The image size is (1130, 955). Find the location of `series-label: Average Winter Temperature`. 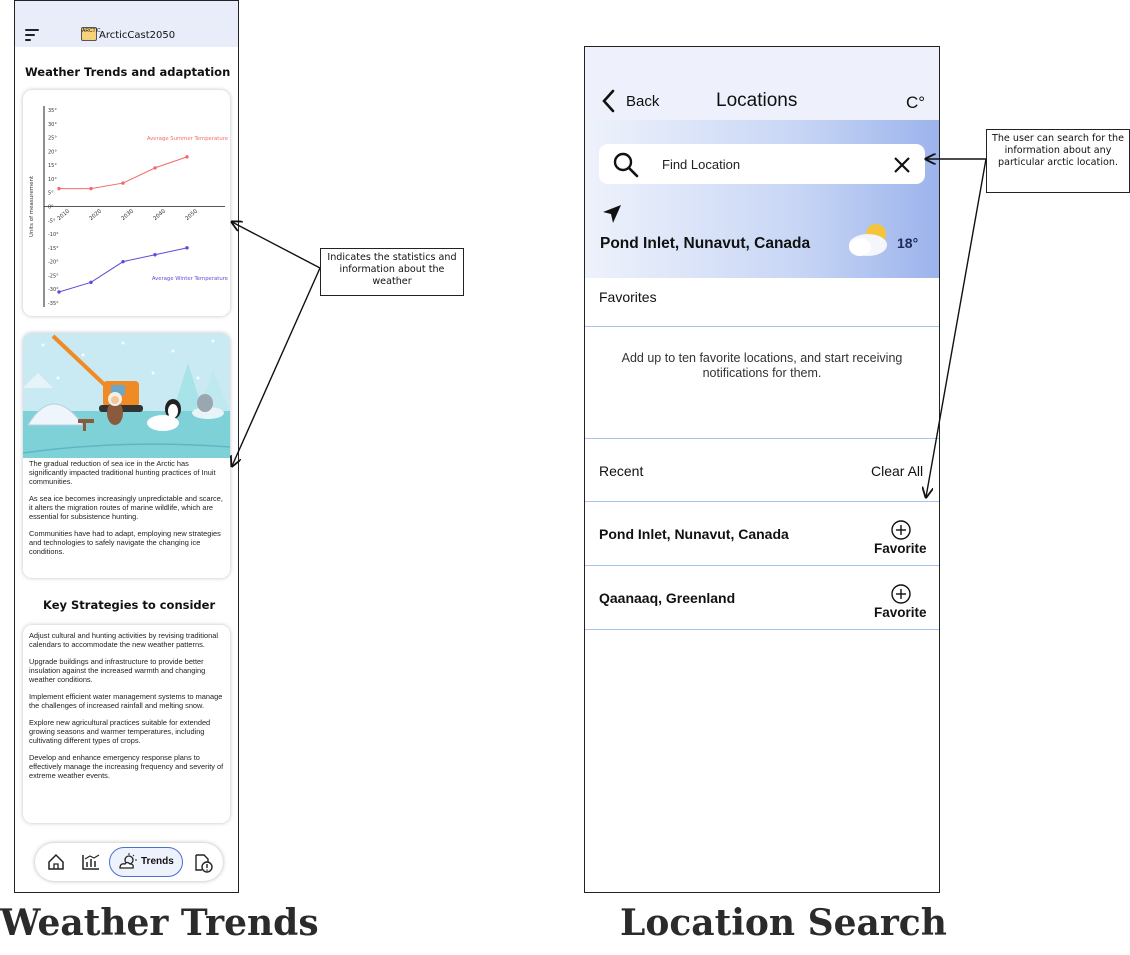

series-label: Average Winter Temperature is located at coordinates (190, 279).